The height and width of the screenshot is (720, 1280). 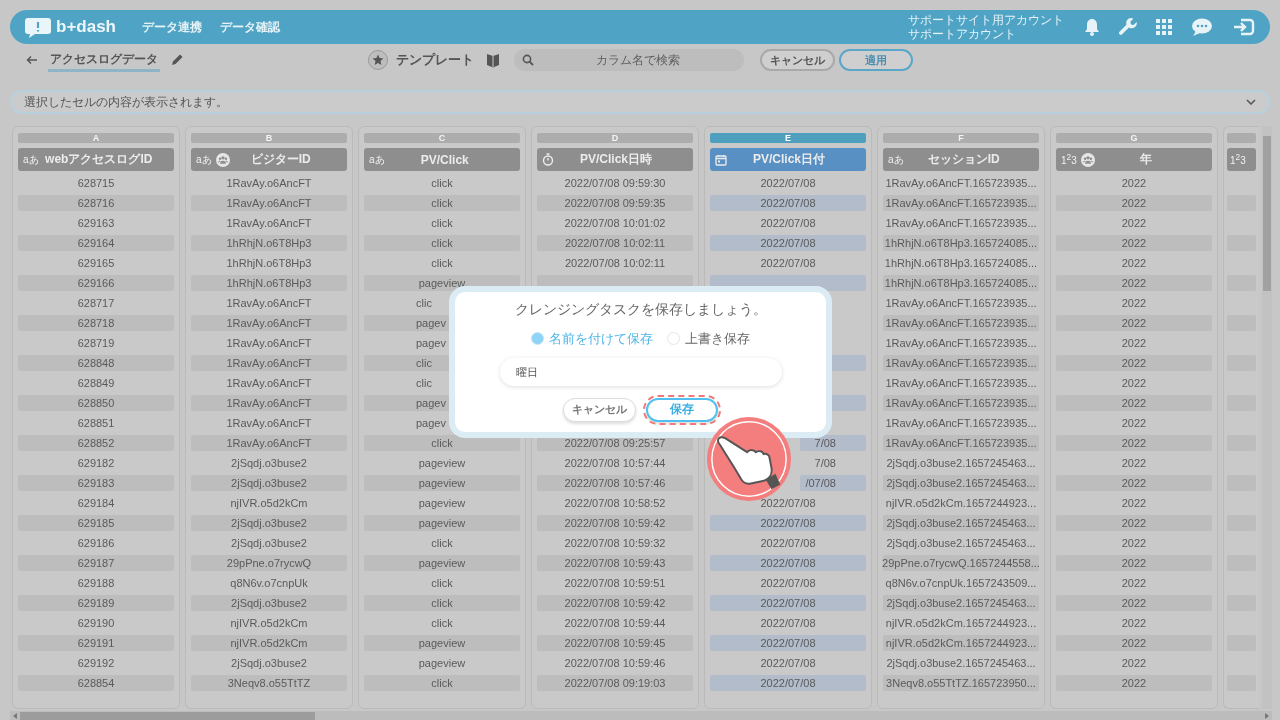 I want to click on save-button: 保存, so click(x=682, y=409).